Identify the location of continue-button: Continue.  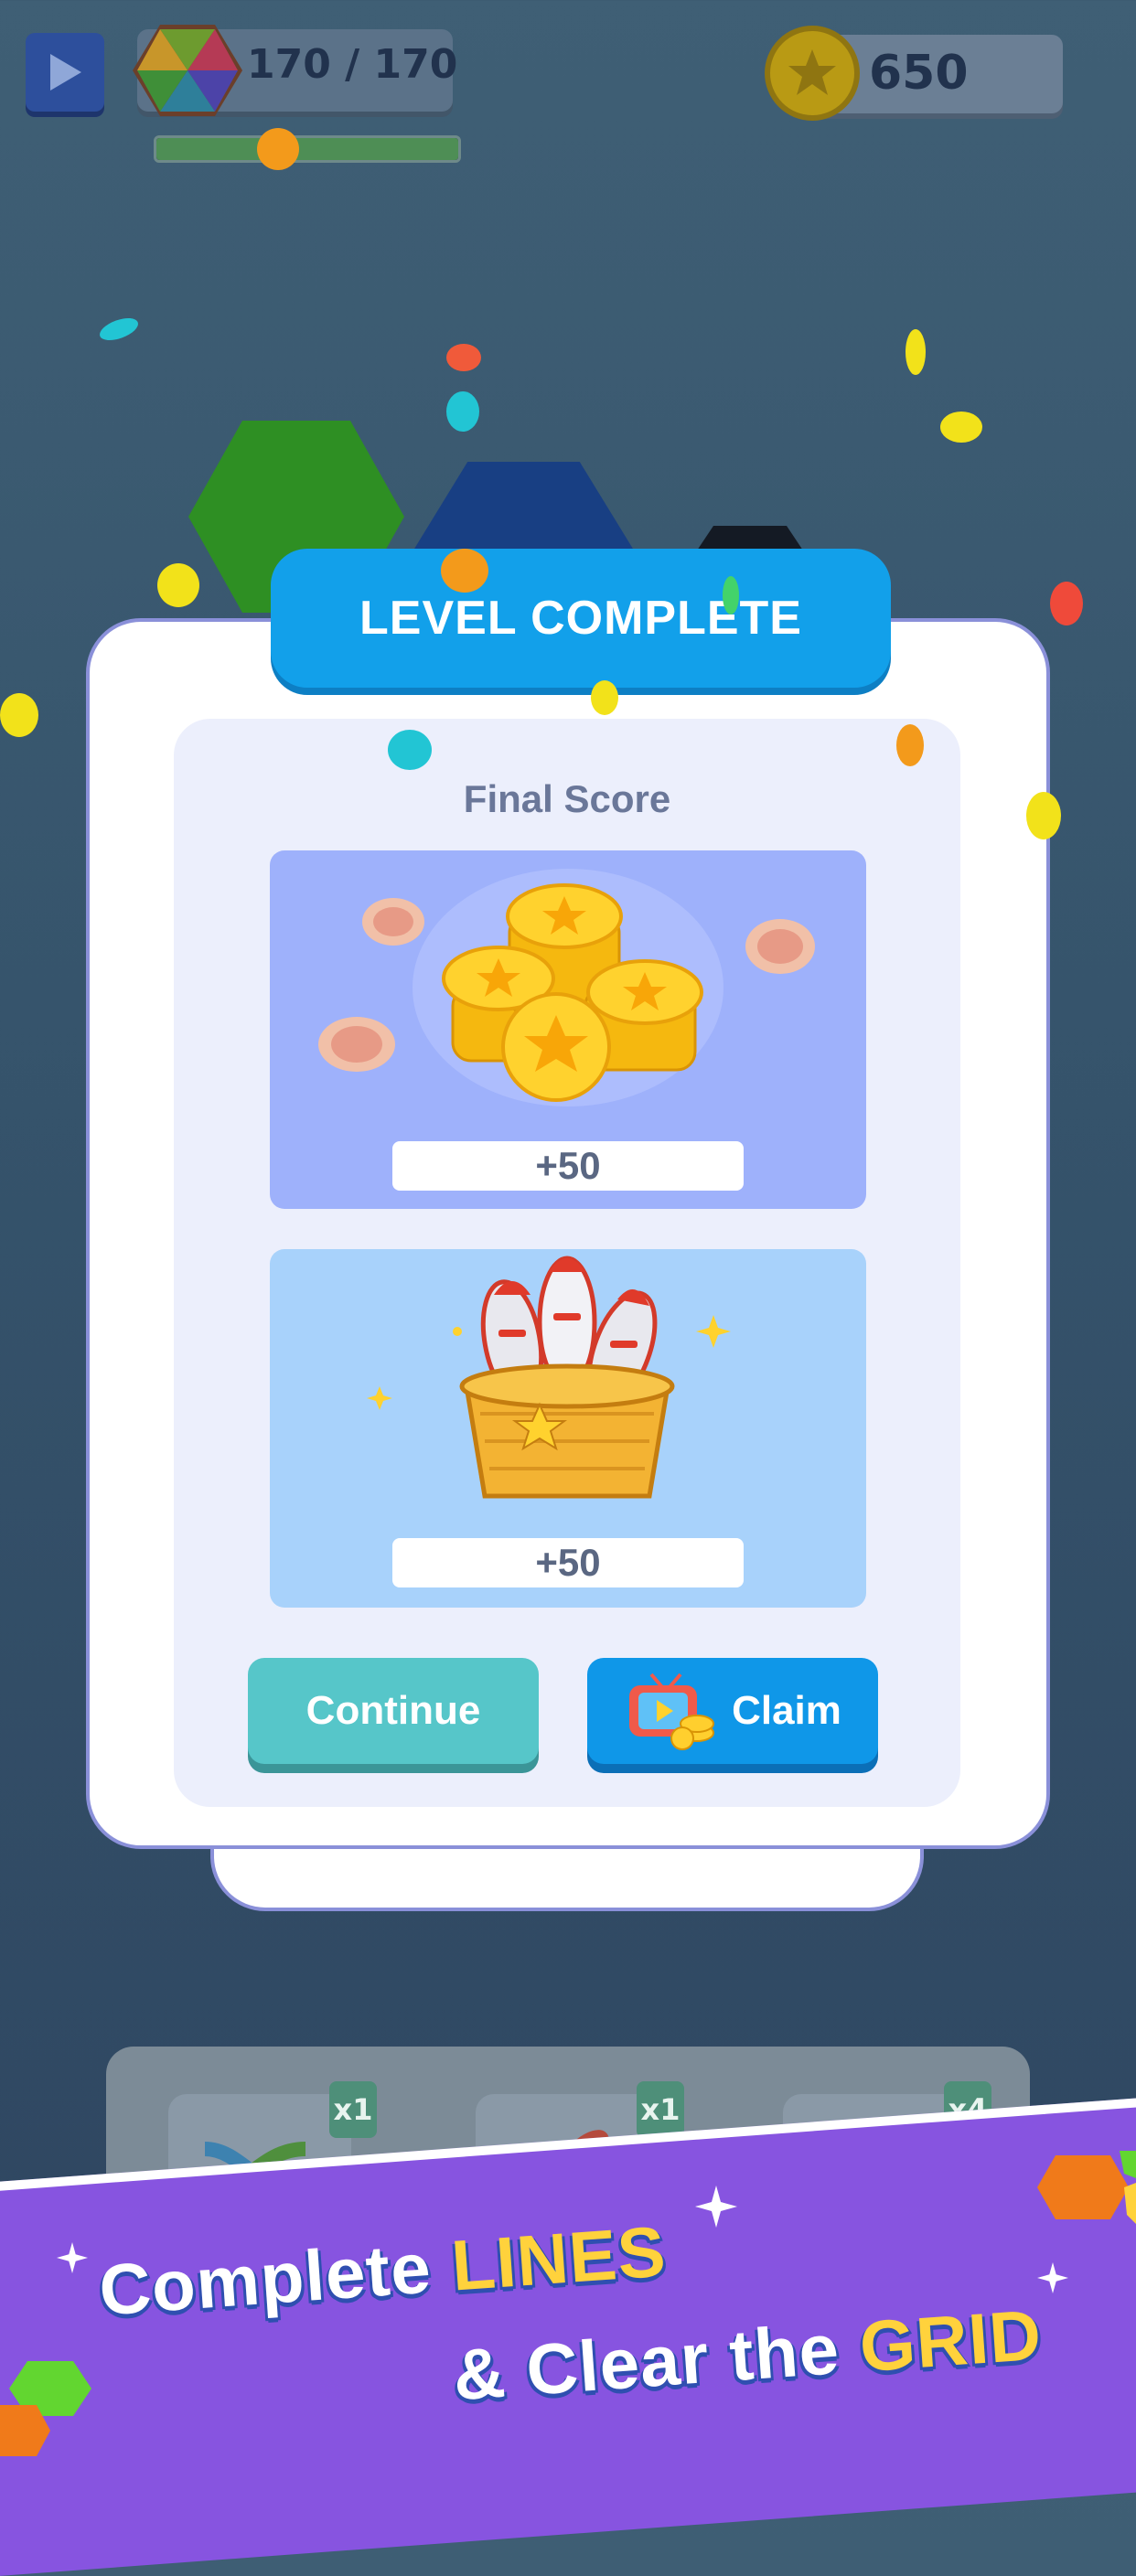
(393, 1711).